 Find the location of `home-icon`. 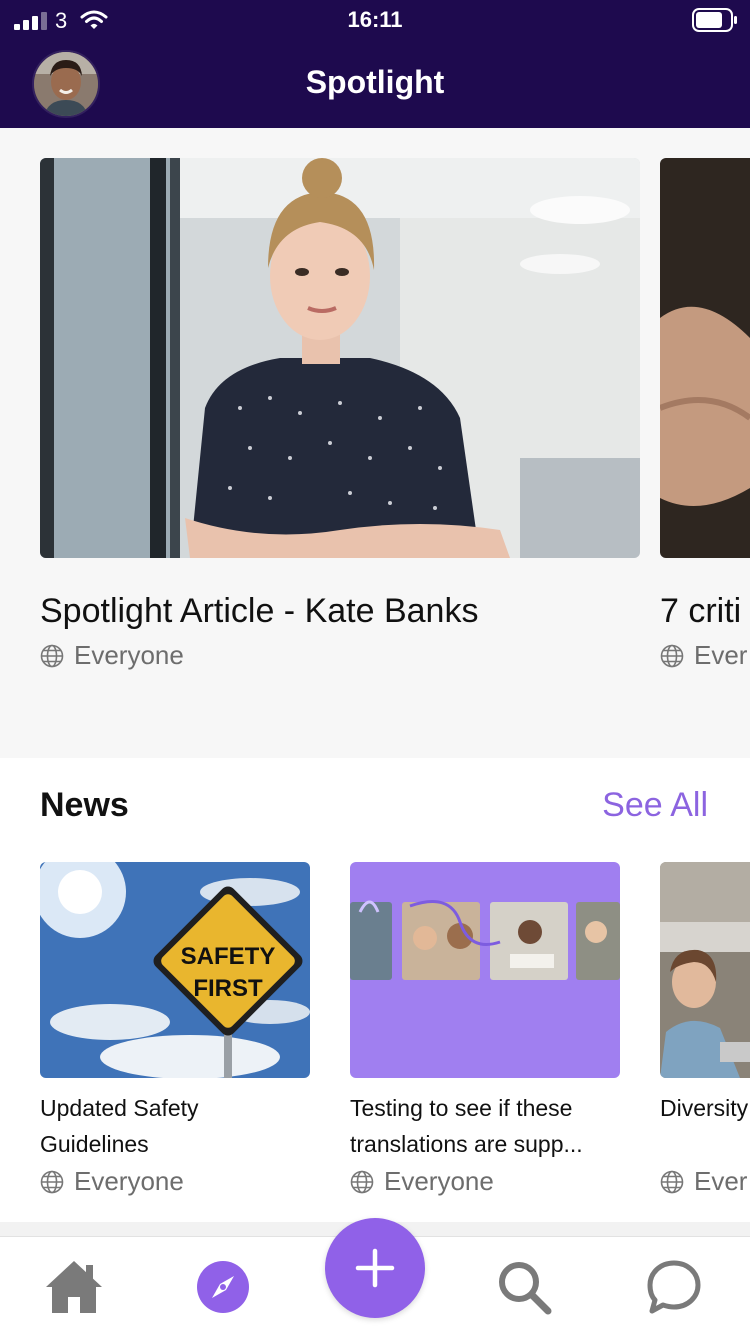

home-icon is located at coordinates (74, 1287).